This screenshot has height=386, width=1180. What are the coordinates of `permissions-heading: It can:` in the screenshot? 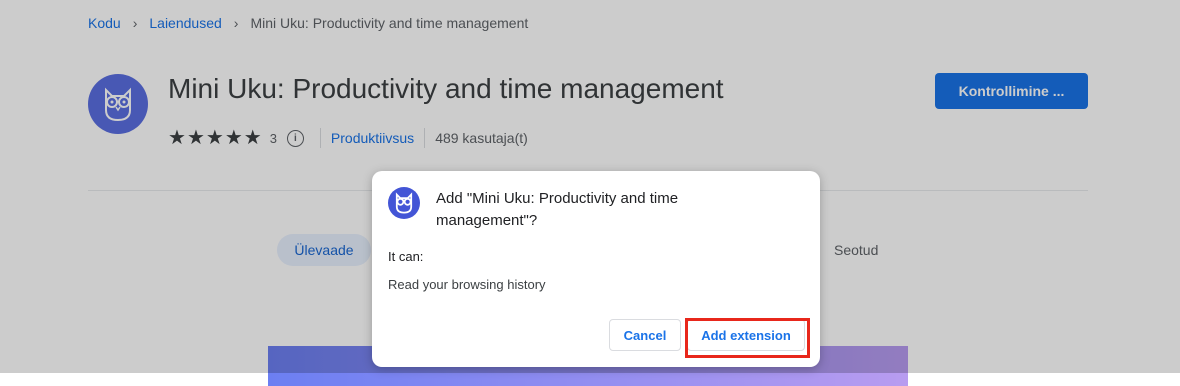 It's located at (406, 256).